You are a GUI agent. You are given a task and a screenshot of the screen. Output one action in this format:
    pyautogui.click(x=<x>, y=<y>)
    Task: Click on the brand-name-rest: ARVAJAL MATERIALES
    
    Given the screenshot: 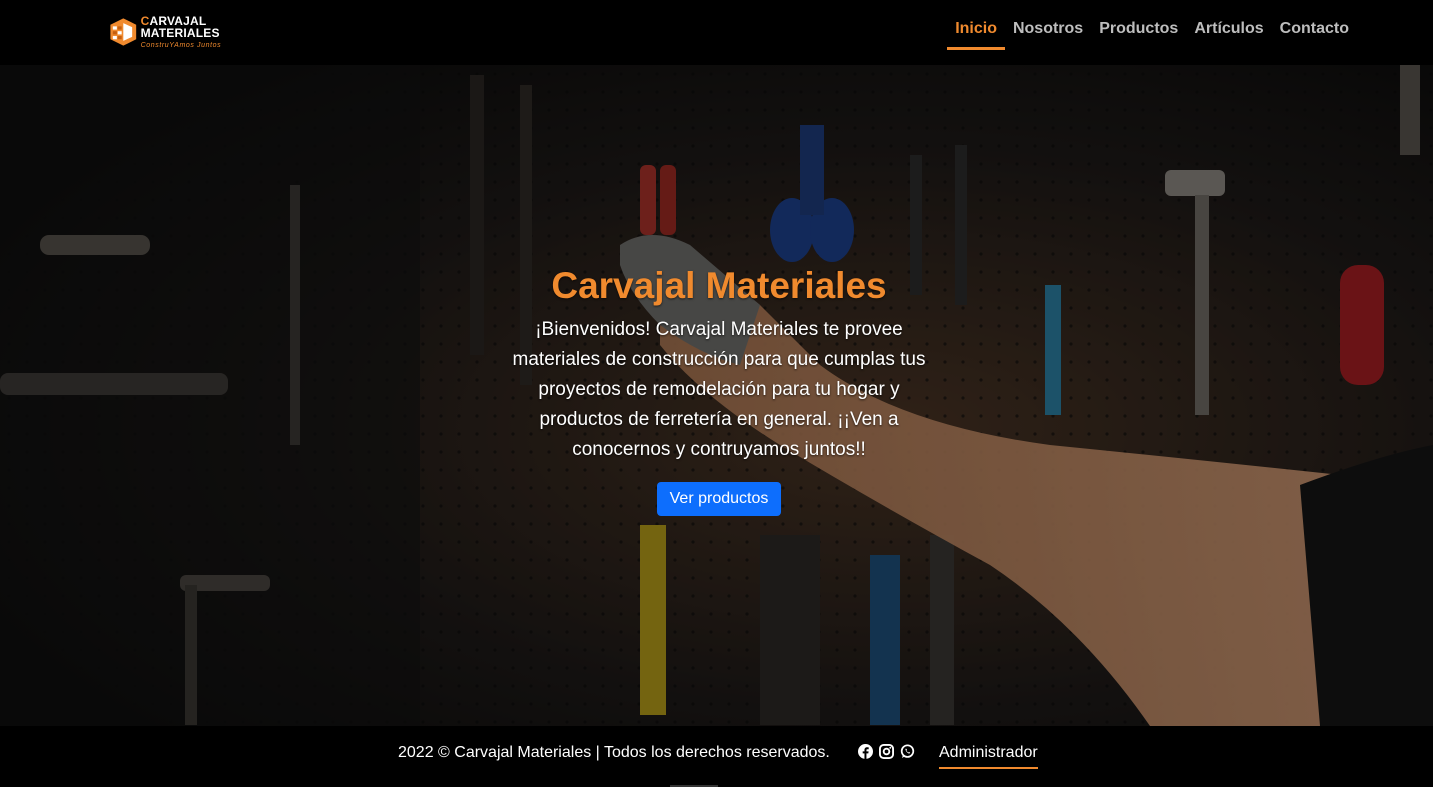 What is the action you would take?
    pyautogui.click(x=180, y=27)
    